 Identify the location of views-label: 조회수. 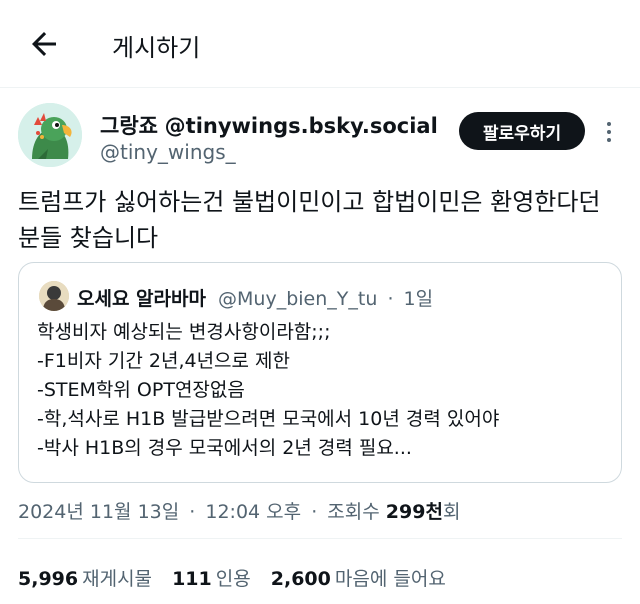
(353, 512).